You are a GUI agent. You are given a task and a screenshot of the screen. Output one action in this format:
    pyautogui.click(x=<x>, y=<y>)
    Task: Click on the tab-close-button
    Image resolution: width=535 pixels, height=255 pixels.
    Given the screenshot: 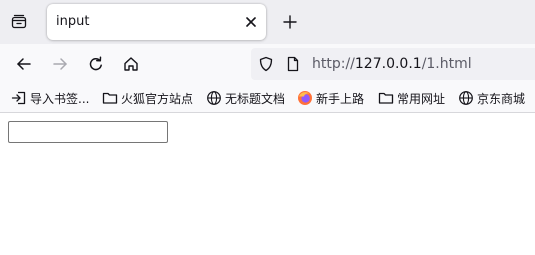 What is the action you would take?
    pyautogui.click(x=251, y=22)
    